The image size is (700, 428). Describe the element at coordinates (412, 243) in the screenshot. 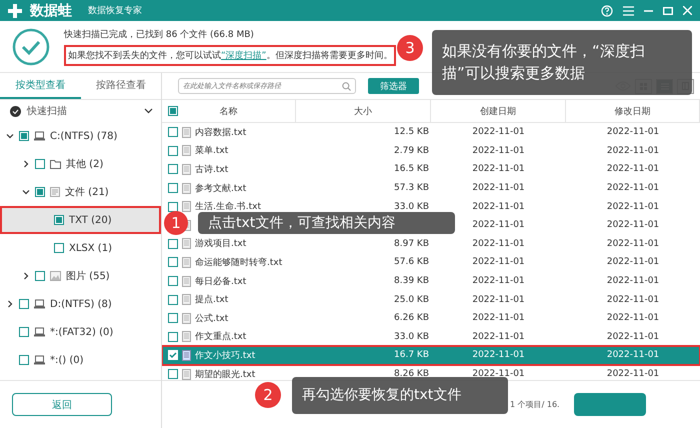

I see `file-size: 8.97 KB` at that location.